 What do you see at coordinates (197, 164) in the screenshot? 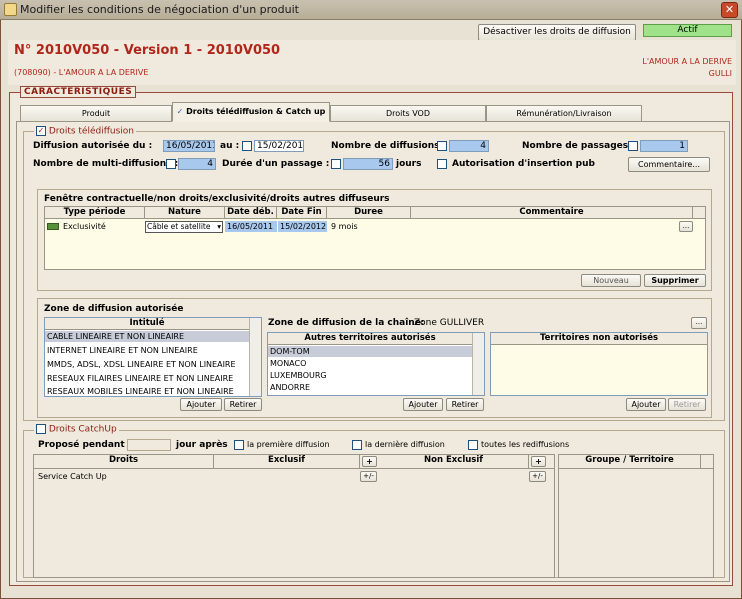
I see `multi-broadcasts-field: 4` at bounding box center [197, 164].